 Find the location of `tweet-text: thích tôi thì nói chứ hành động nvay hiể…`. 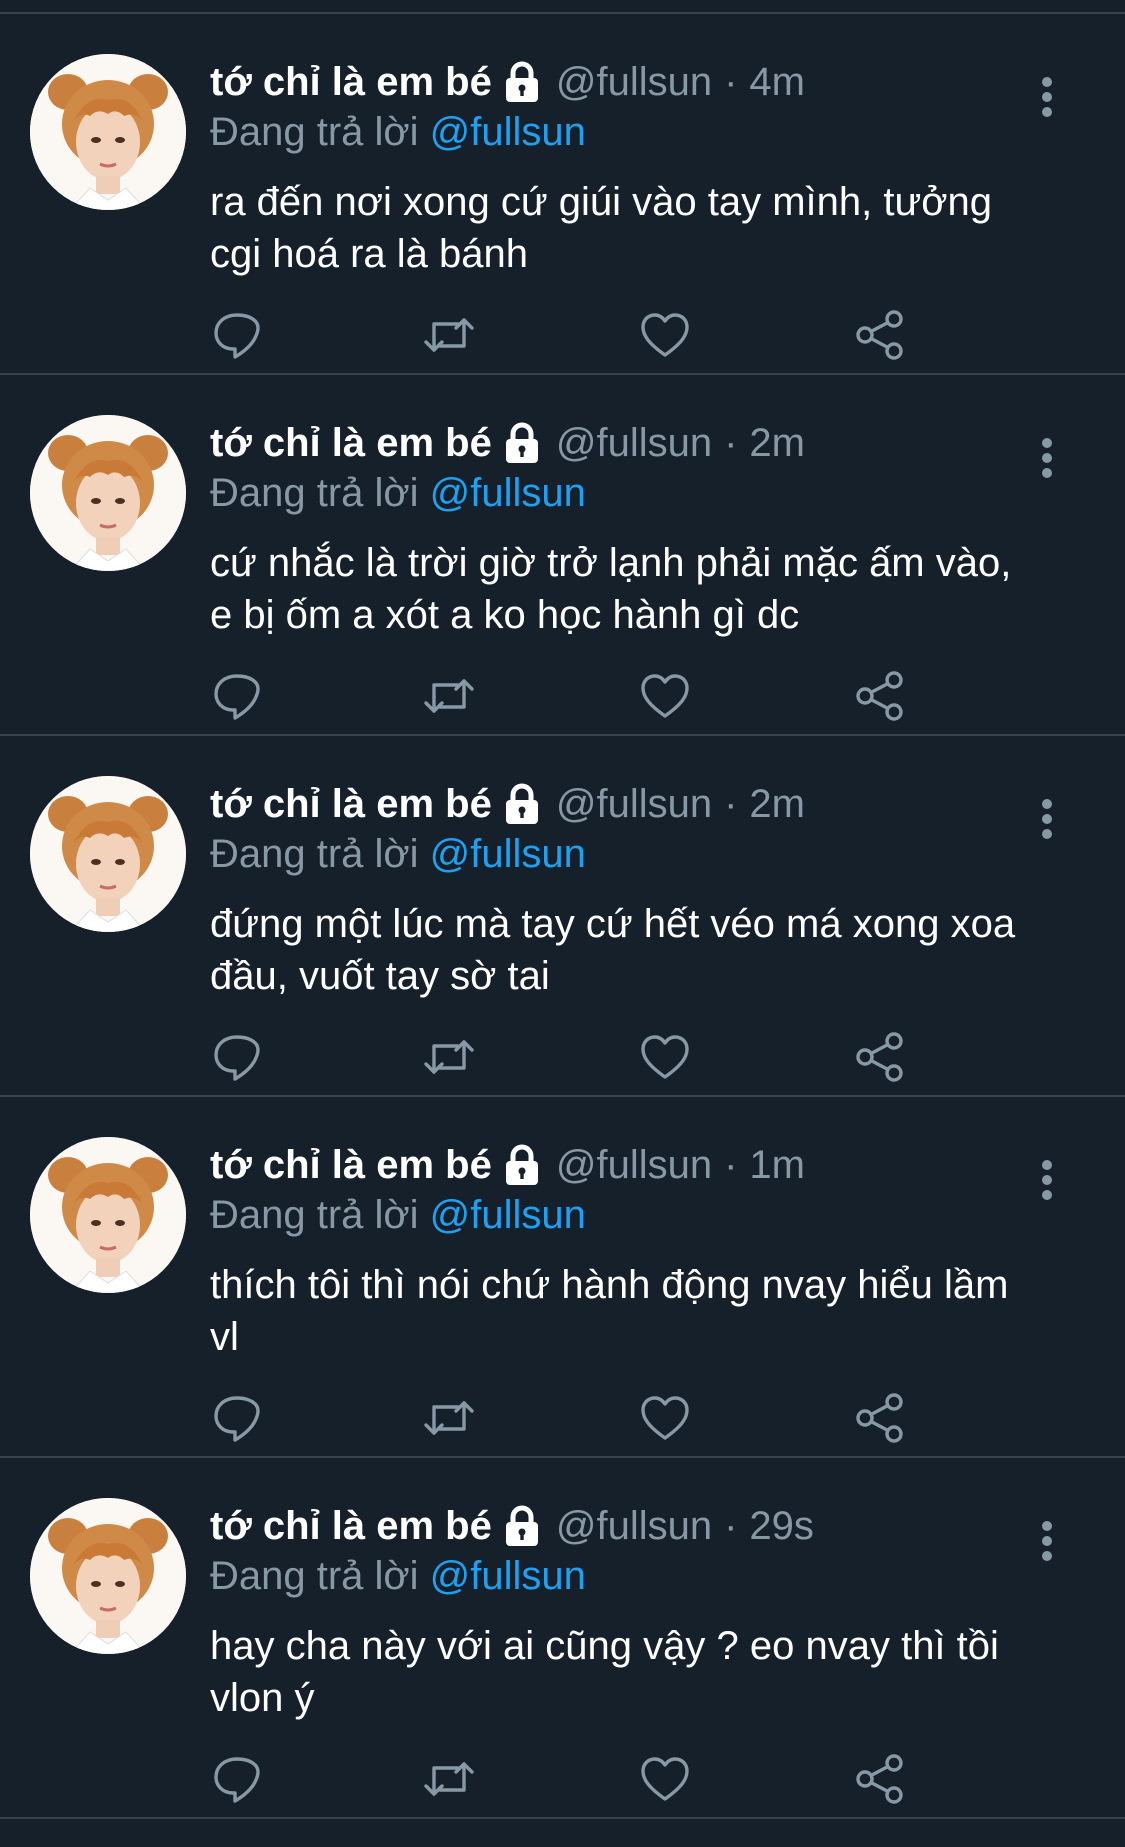

tweet-text: thích tôi thì nói chứ hành động nvay hiể… is located at coordinates (609, 1311).